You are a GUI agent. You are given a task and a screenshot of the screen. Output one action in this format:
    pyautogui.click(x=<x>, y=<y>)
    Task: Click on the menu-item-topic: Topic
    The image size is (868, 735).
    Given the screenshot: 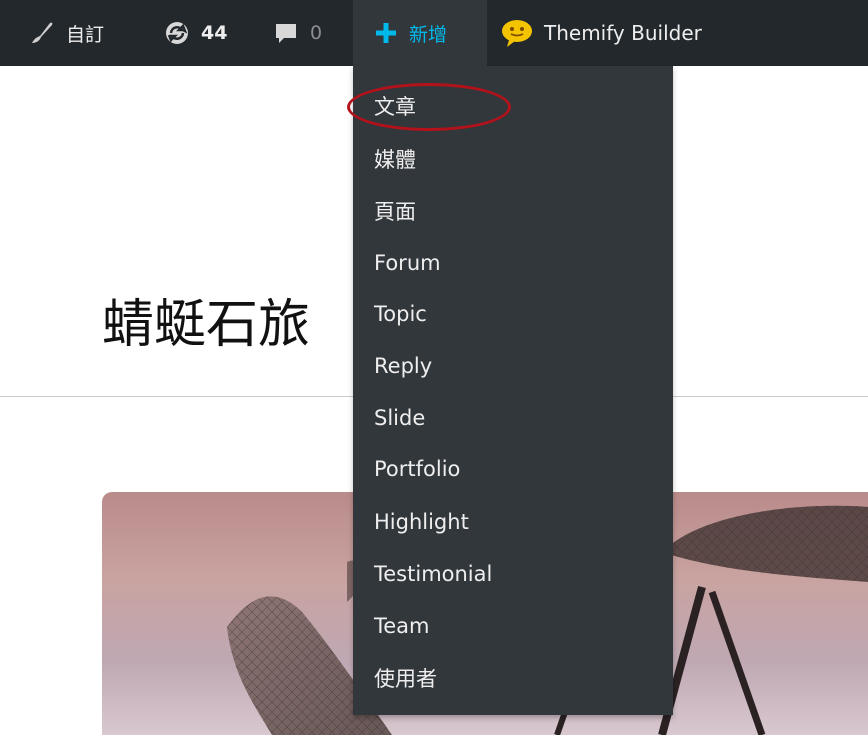 What is the action you would take?
    pyautogui.click(x=400, y=314)
    